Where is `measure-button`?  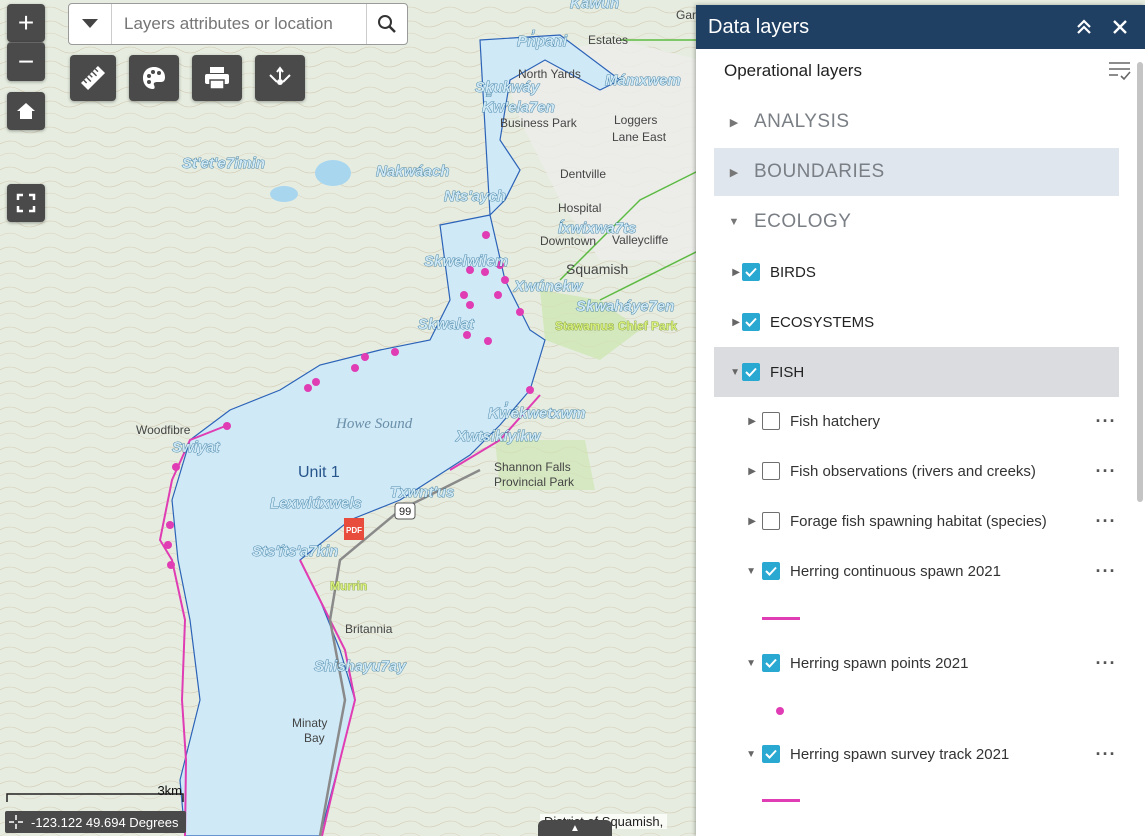 measure-button is located at coordinates (93, 78).